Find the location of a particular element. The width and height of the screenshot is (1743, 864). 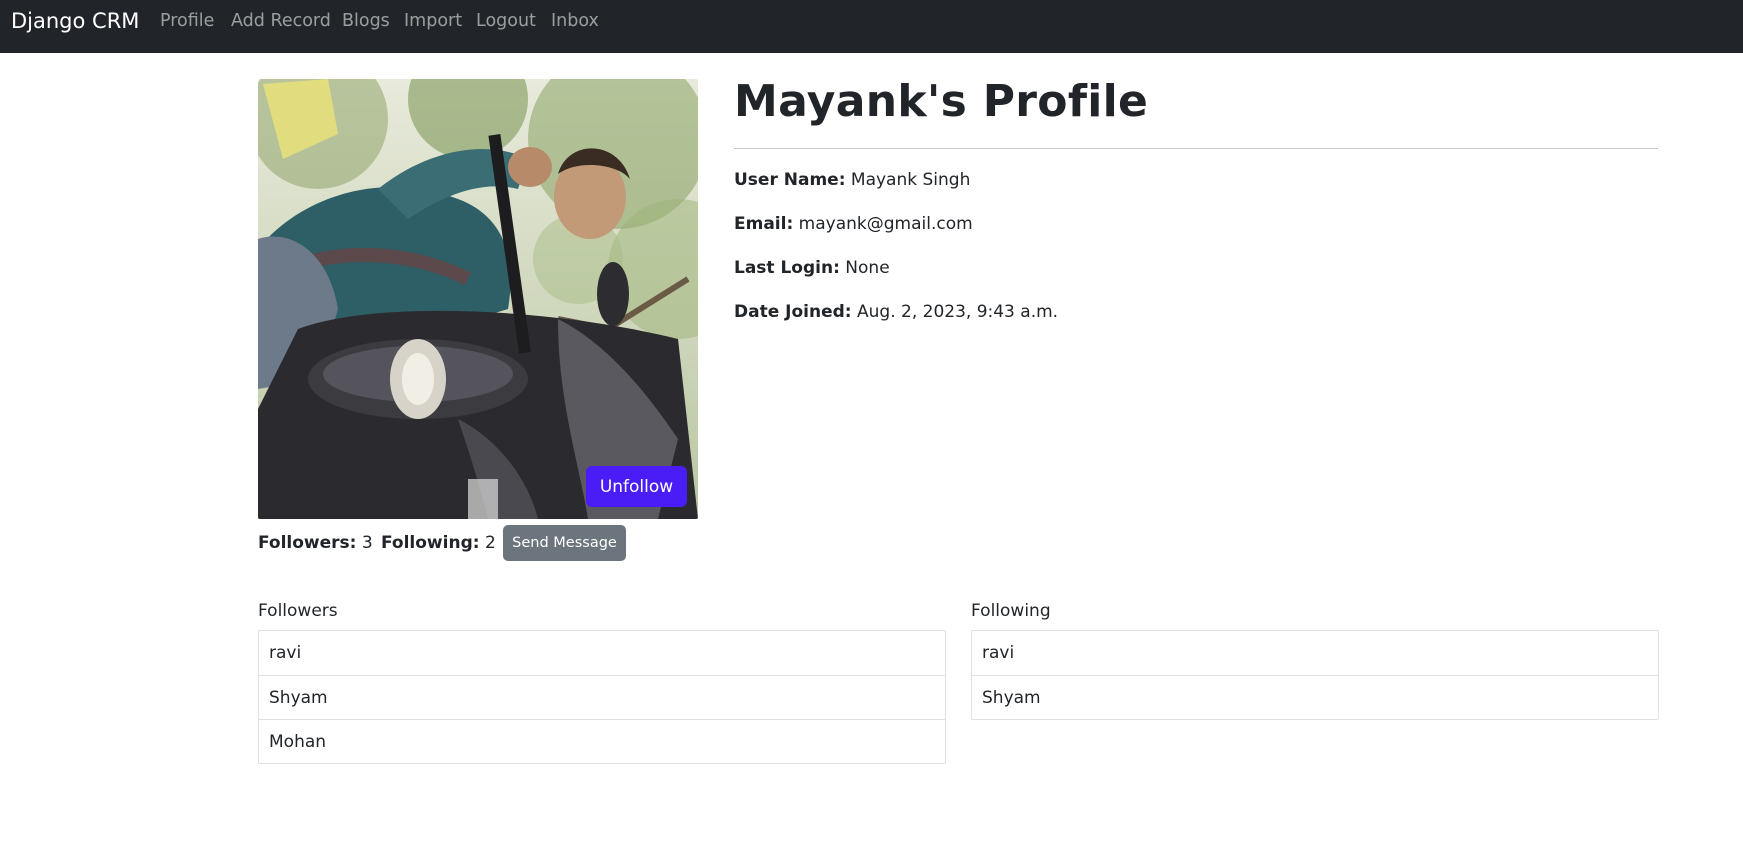

following-count: 2 is located at coordinates (490, 543).